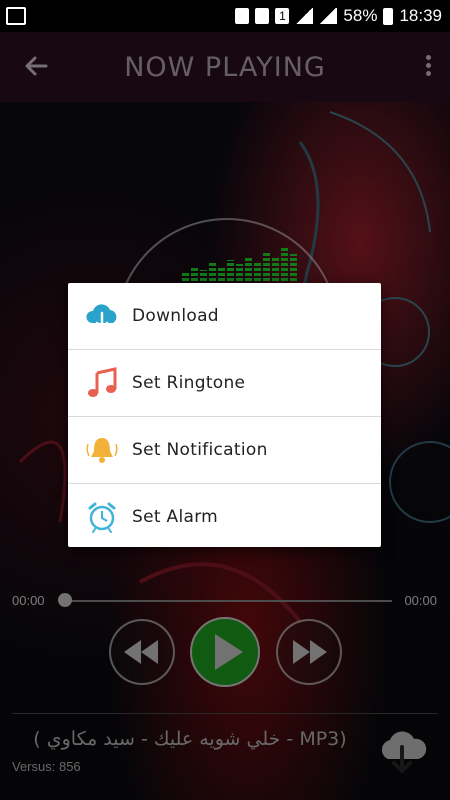  What do you see at coordinates (282, 16) in the screenshot?
I see `notification-count: 1` at bounding box center [282, 16].